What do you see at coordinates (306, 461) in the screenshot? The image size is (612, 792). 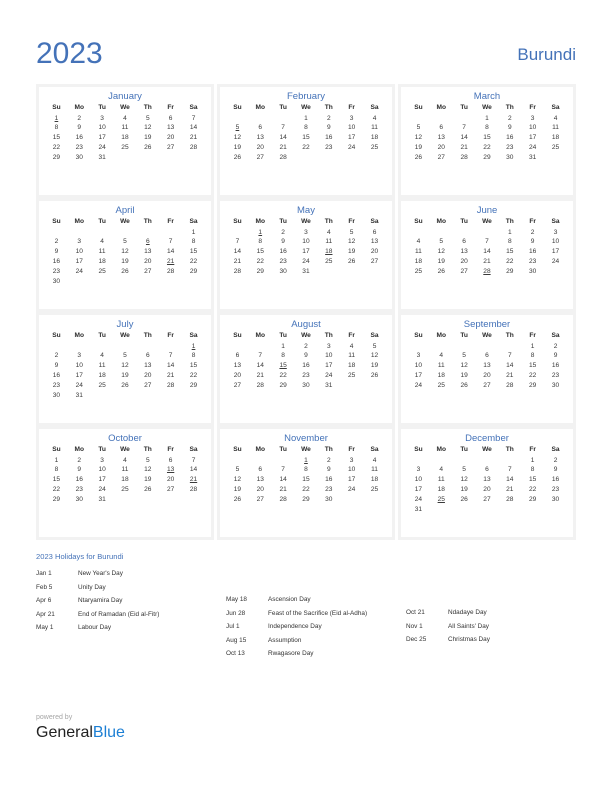 I see `day-cell-holiday: 1` at bounding box center [306, 461].